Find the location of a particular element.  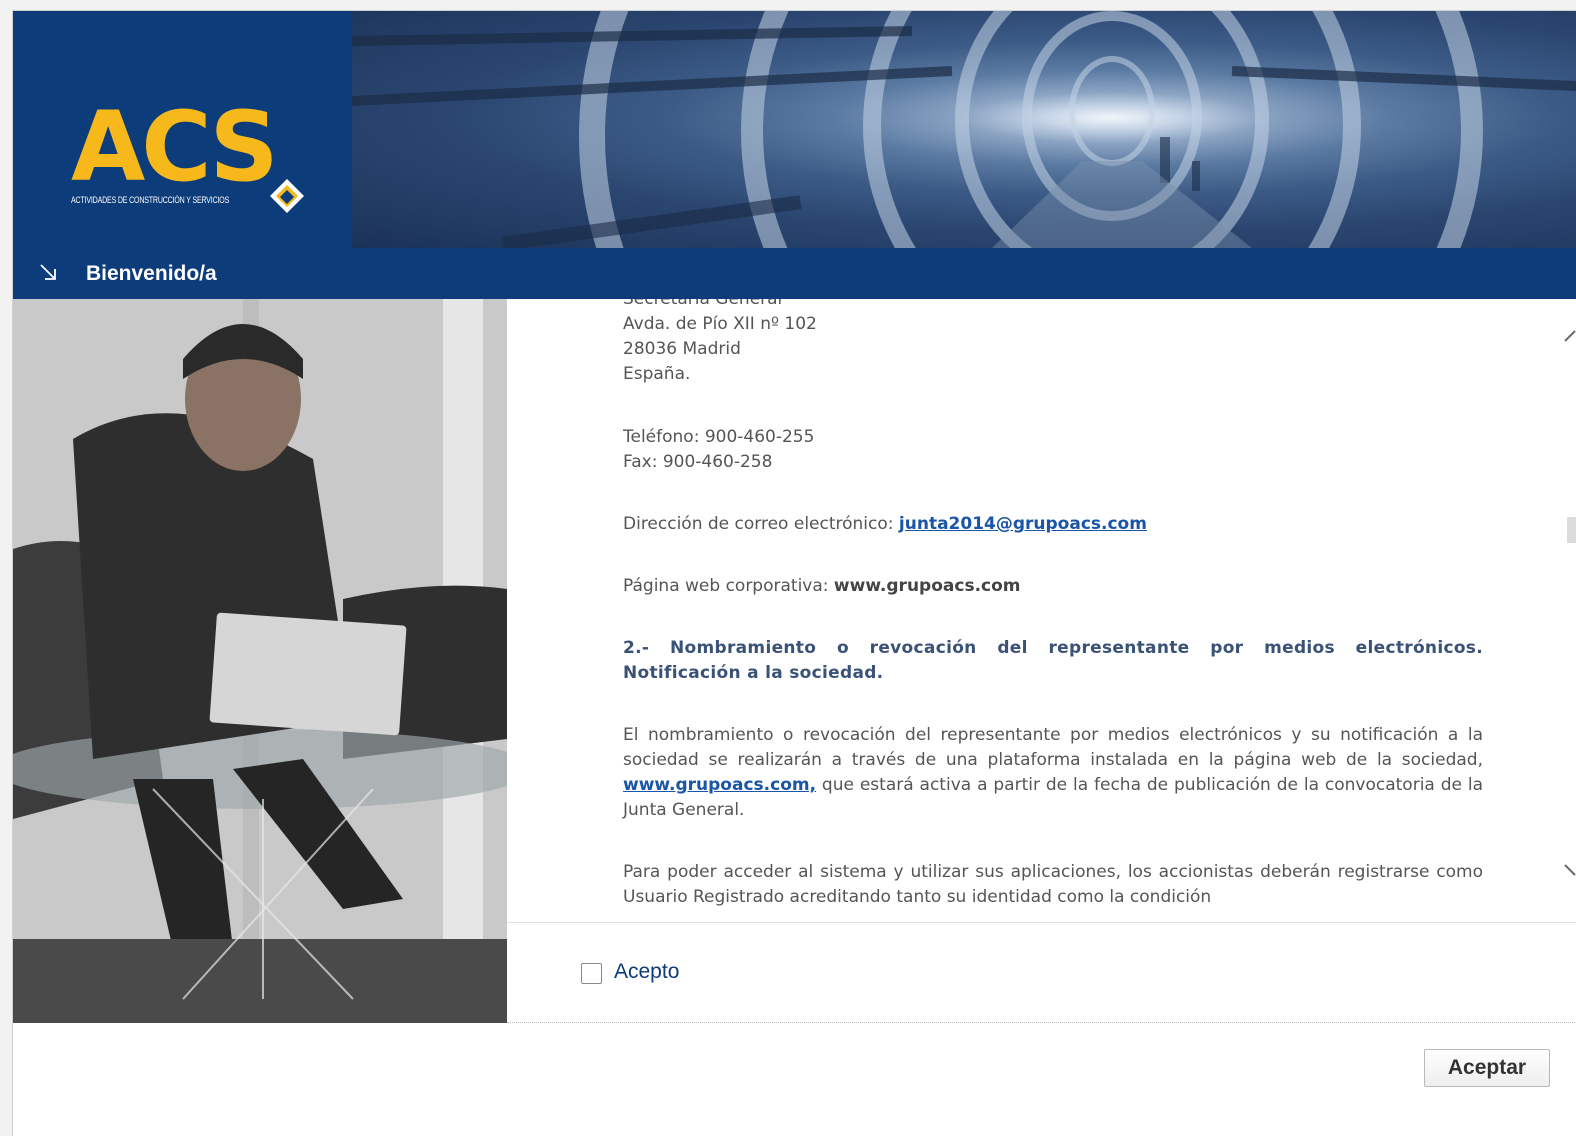

scroll-down-icon is located at coordinates (1569, 870).